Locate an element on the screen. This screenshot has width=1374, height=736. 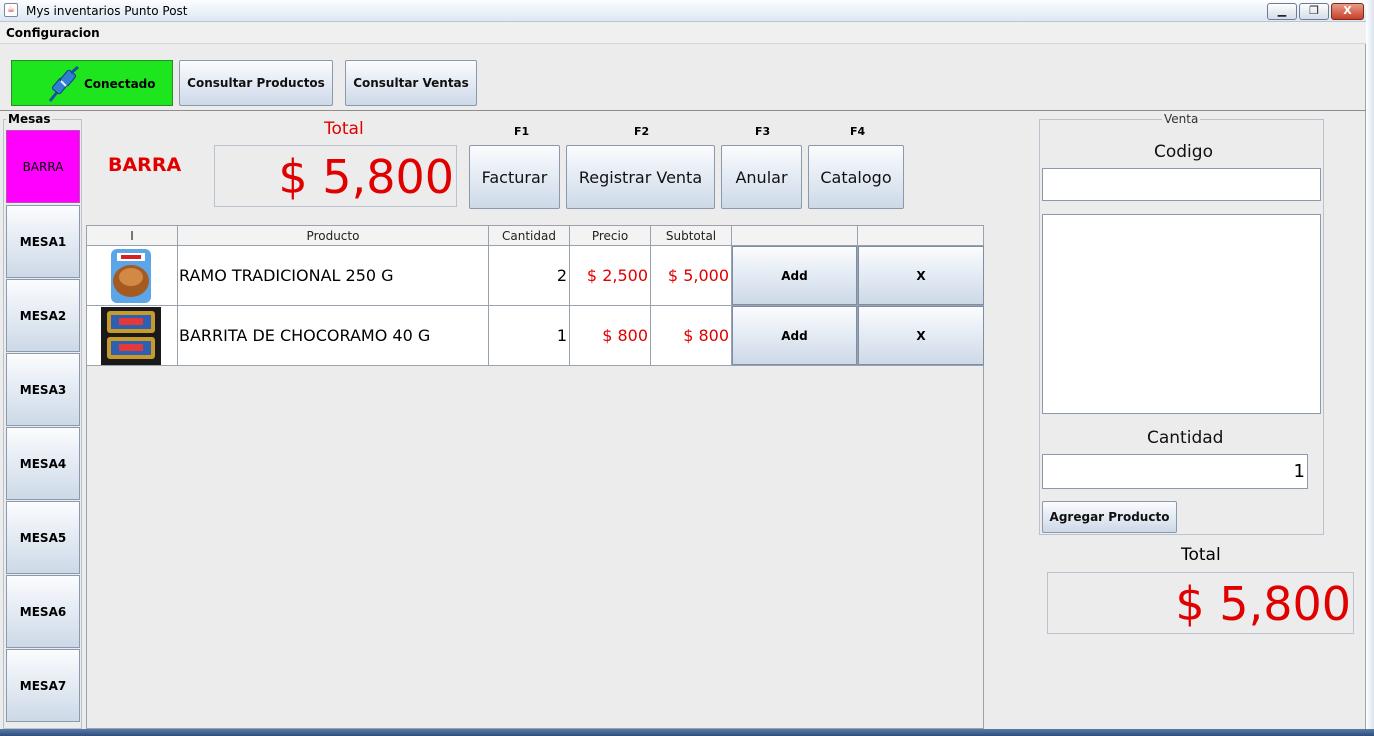
codigo-results-list is located at coordinates (1181, 314).